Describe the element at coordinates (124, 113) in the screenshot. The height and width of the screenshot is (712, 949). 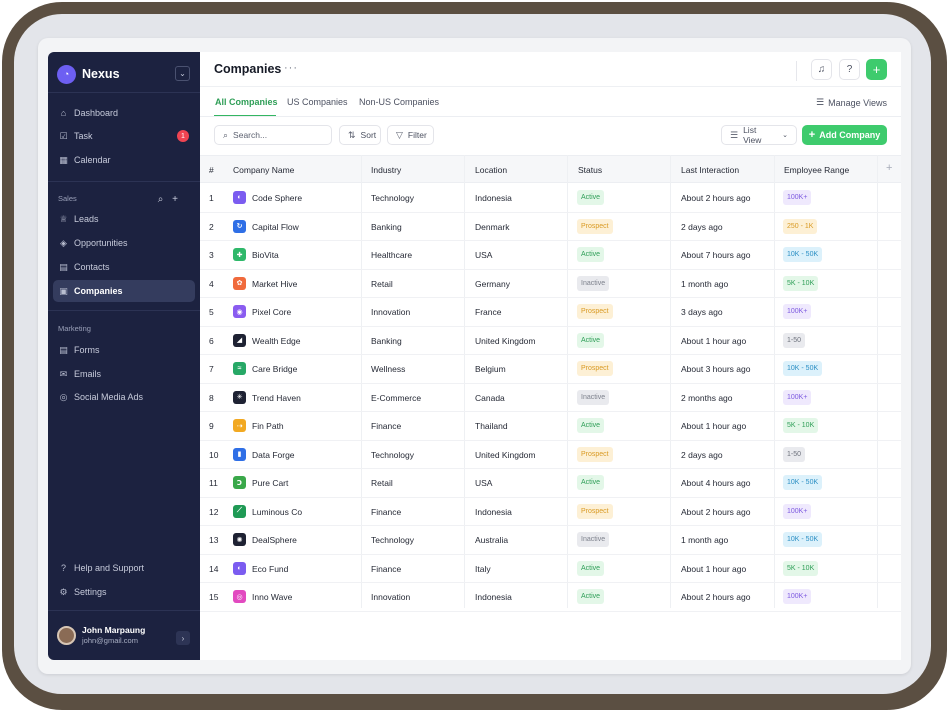
I see `sidebar-item-dashboard: ⌂ Dashboard` at that location.